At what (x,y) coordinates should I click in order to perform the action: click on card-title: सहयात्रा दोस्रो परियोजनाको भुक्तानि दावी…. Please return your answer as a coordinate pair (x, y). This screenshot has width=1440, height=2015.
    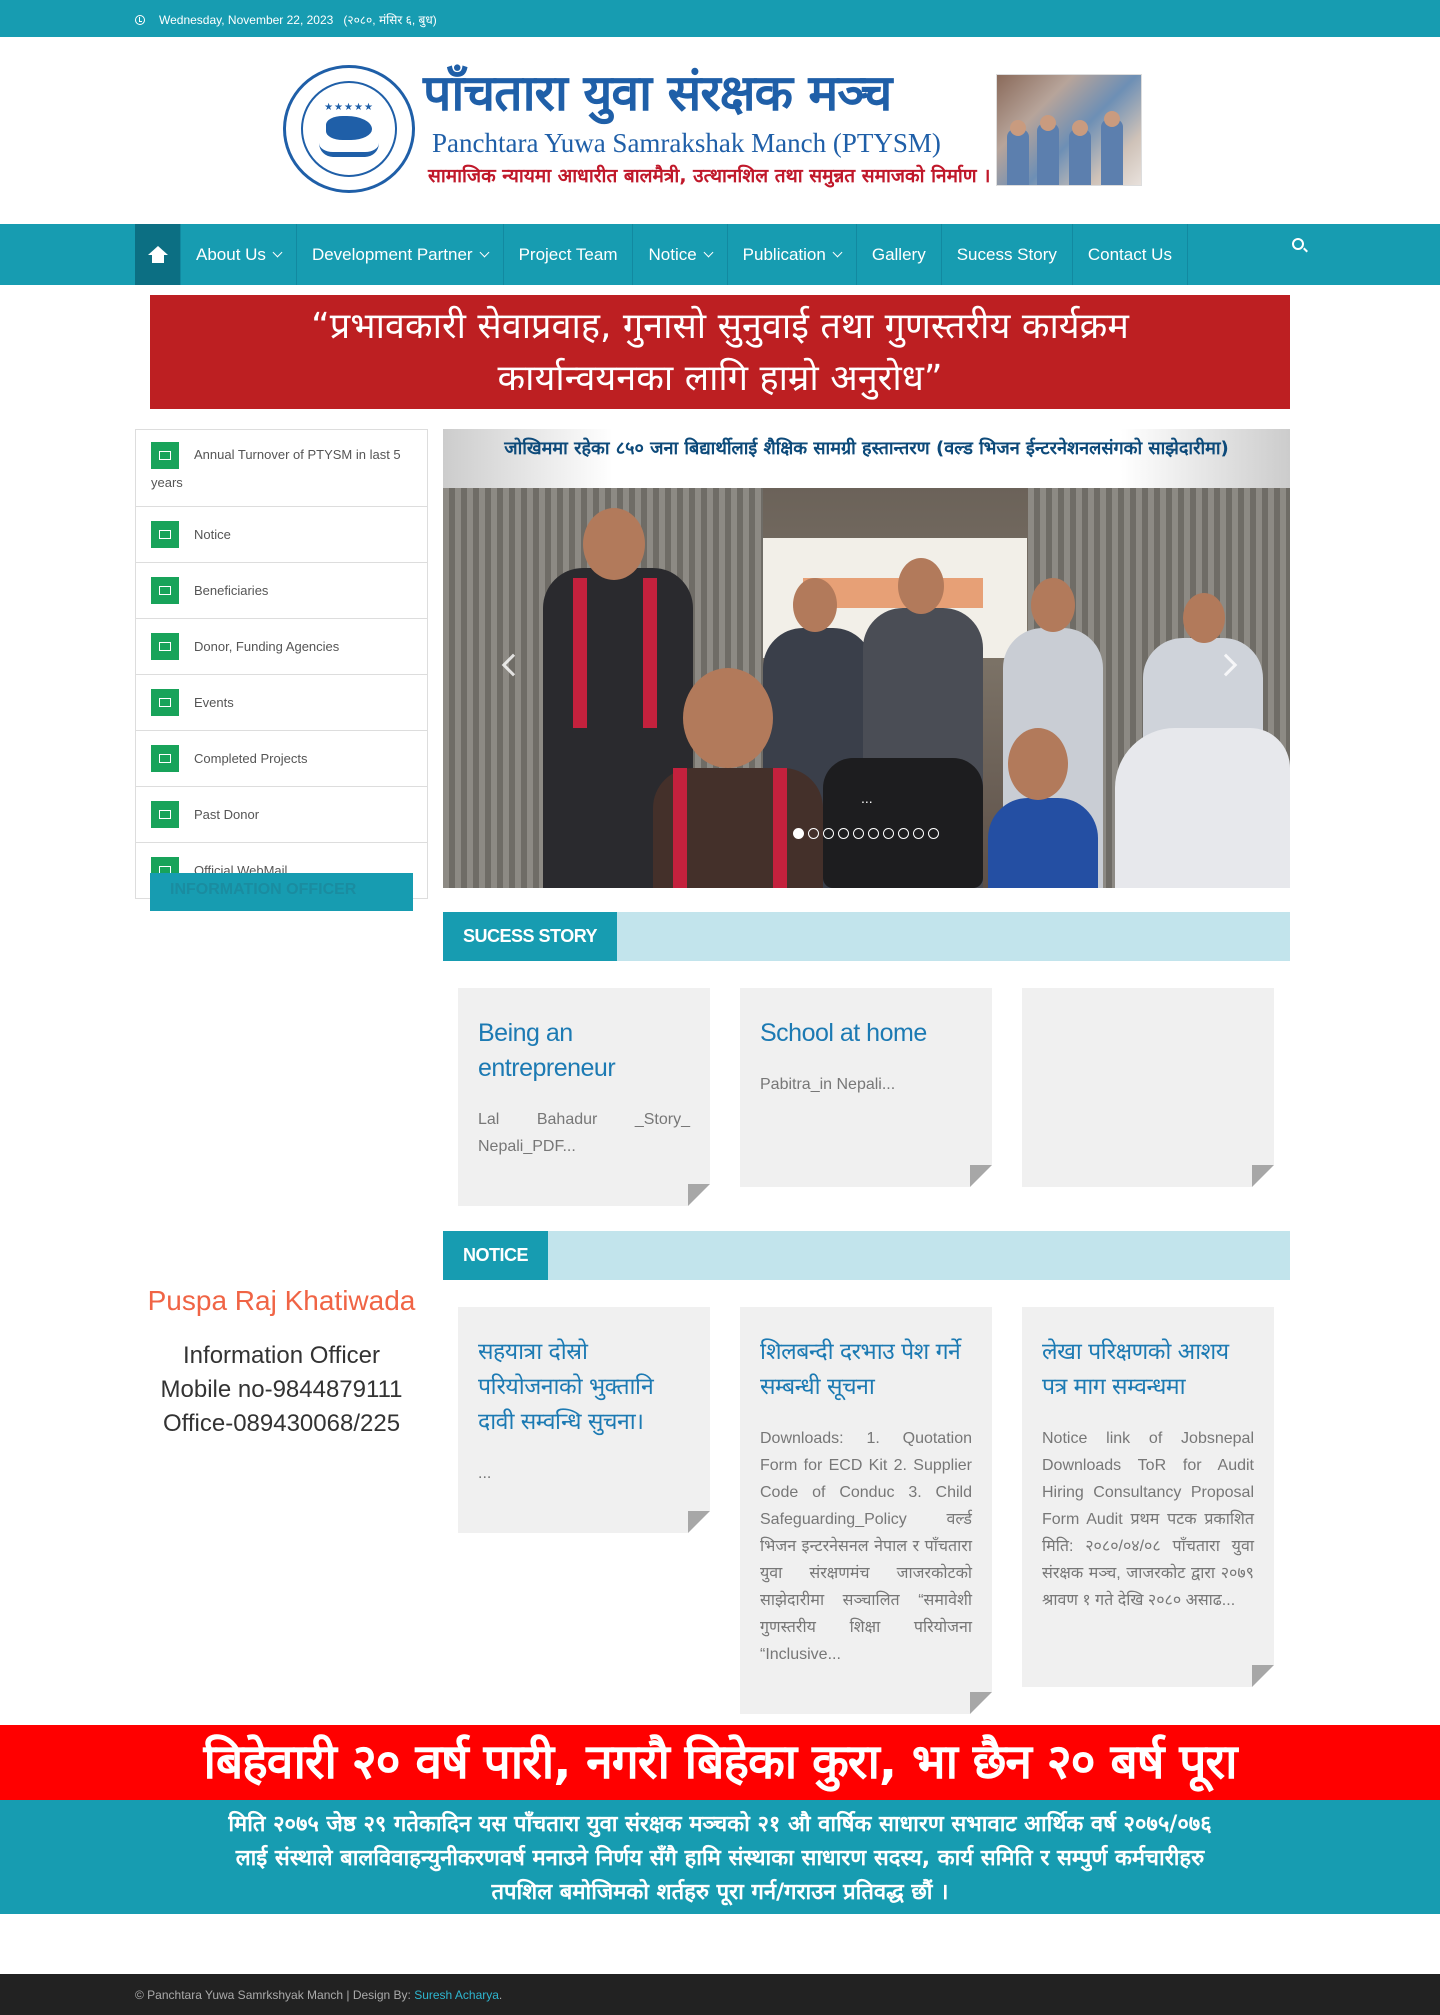
    Looking at the image, I should click on (584, 1387).